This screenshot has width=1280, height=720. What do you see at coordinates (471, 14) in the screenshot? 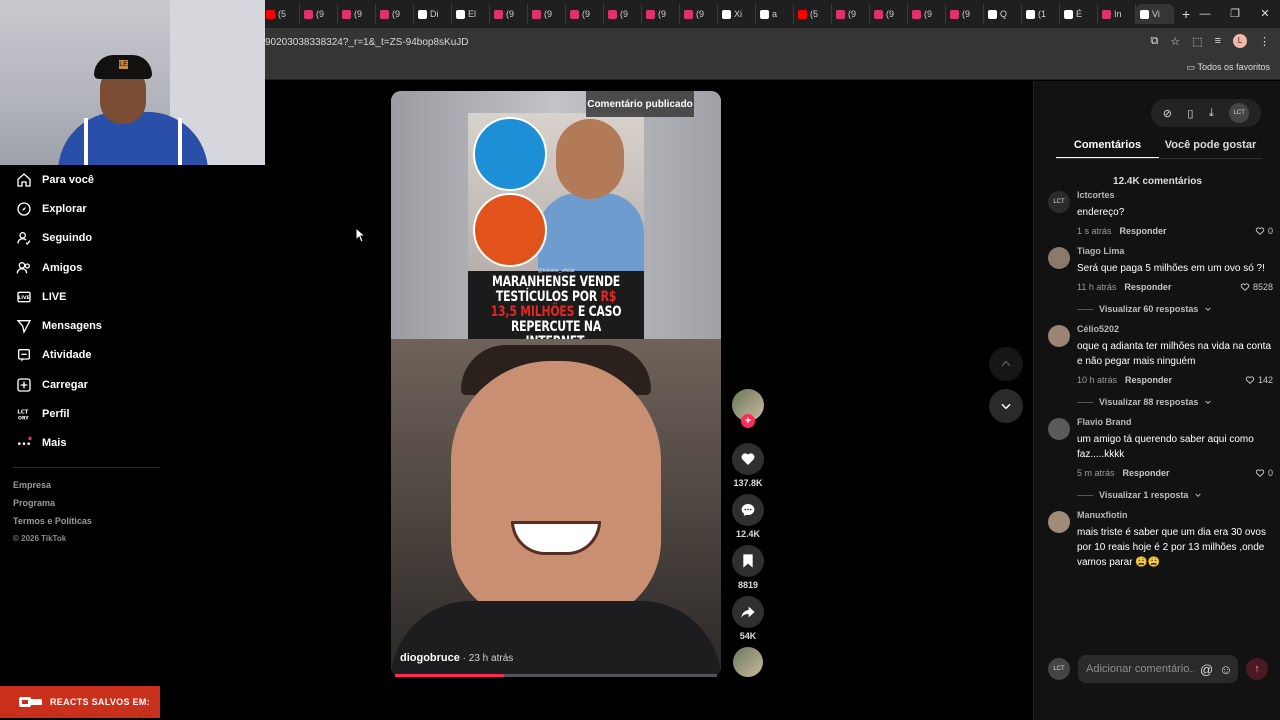
I see `browser-tab: El` at bounding box center [471, 14].